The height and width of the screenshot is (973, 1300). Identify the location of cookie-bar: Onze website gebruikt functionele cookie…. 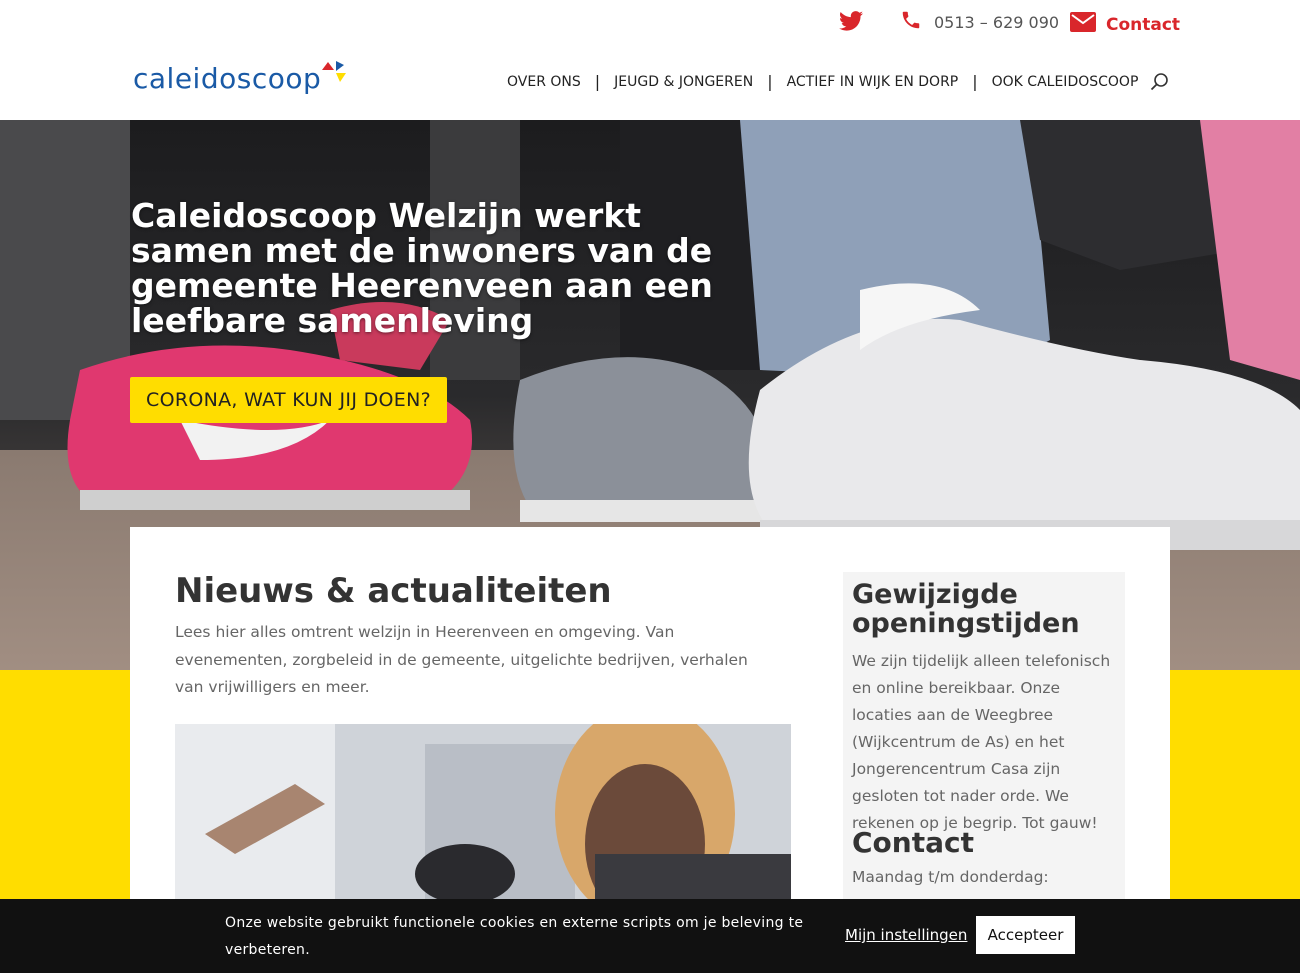
(650, 936).